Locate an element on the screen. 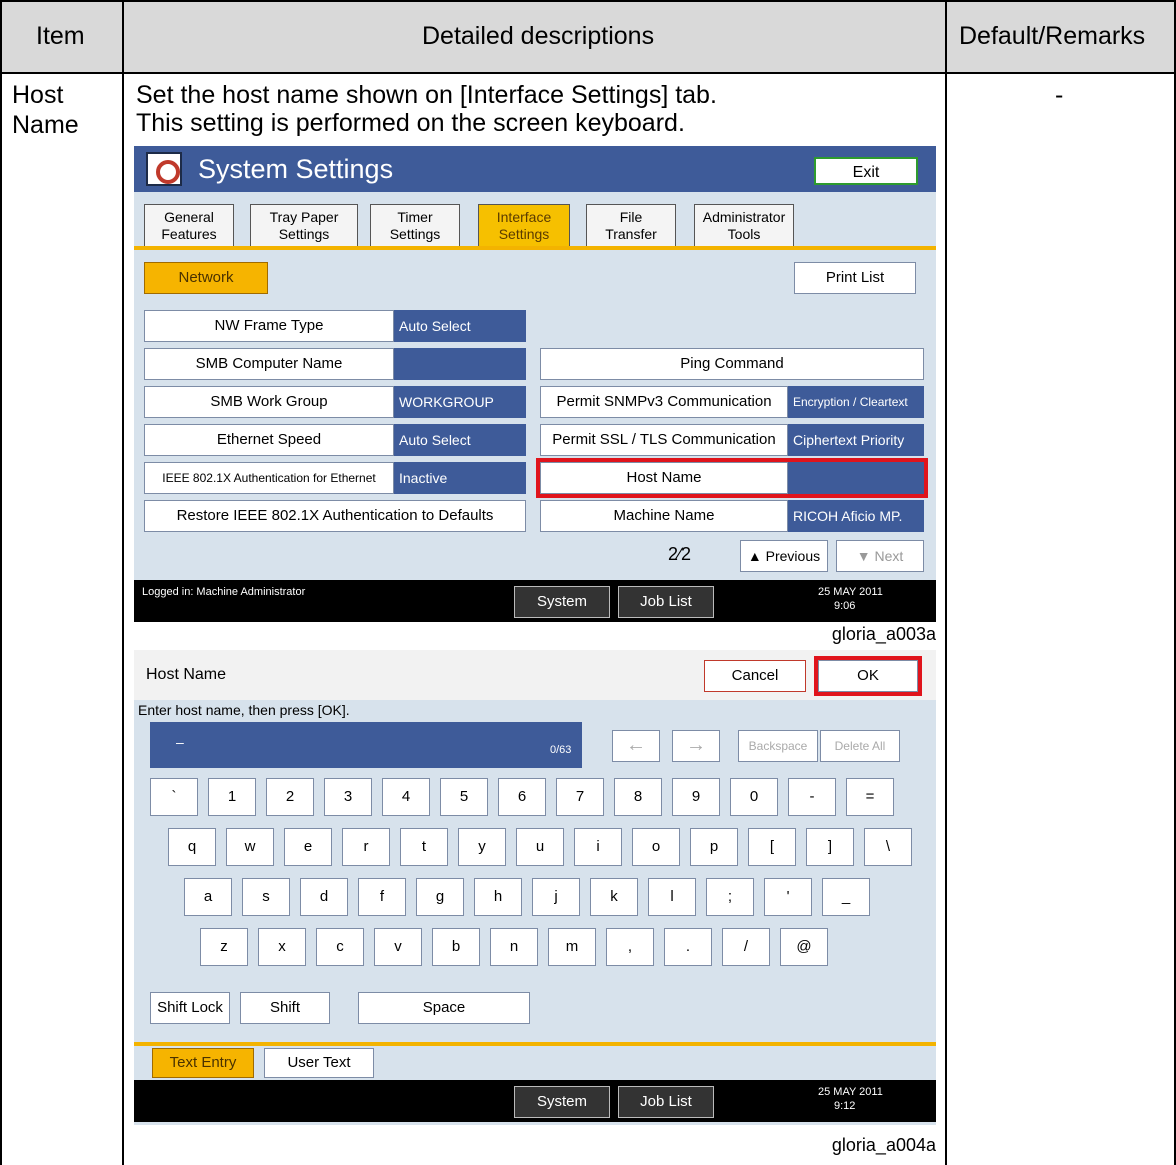 This screenshot has height=1165, width=1176. tab-label: Settings is located at coordinates (524, 234).